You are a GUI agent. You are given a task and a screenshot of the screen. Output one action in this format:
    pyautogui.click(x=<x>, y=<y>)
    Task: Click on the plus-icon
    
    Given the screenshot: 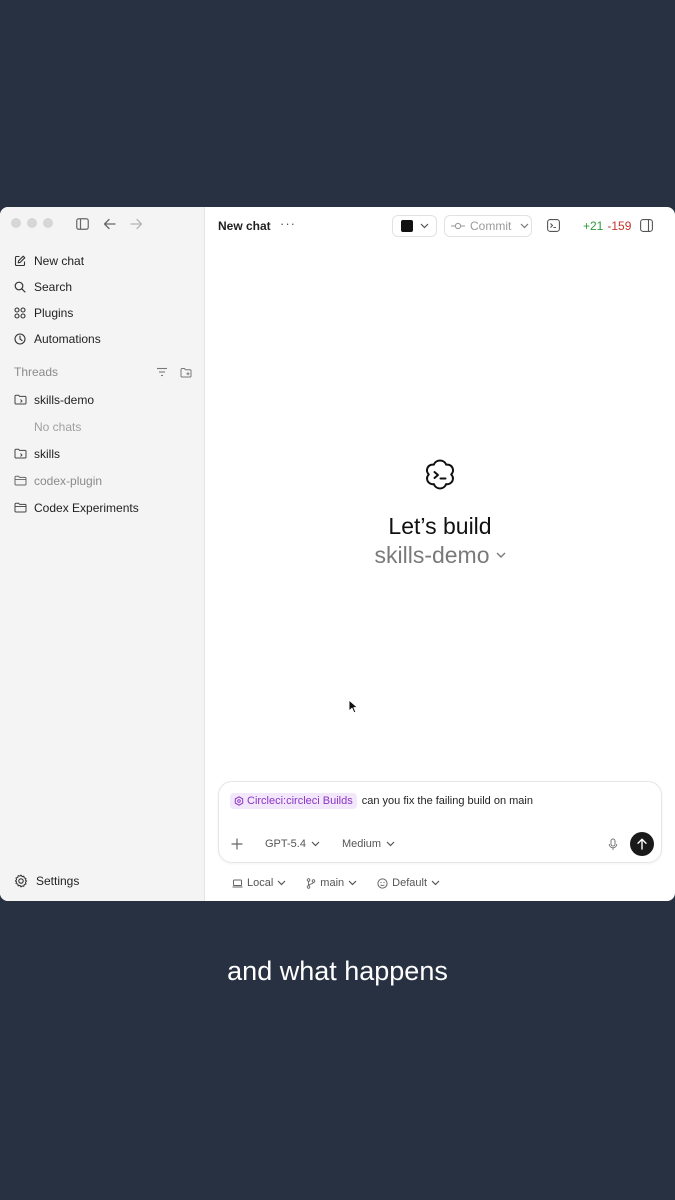 What is the action you would take?
    pyautogui.click(x=237, y=844)
    